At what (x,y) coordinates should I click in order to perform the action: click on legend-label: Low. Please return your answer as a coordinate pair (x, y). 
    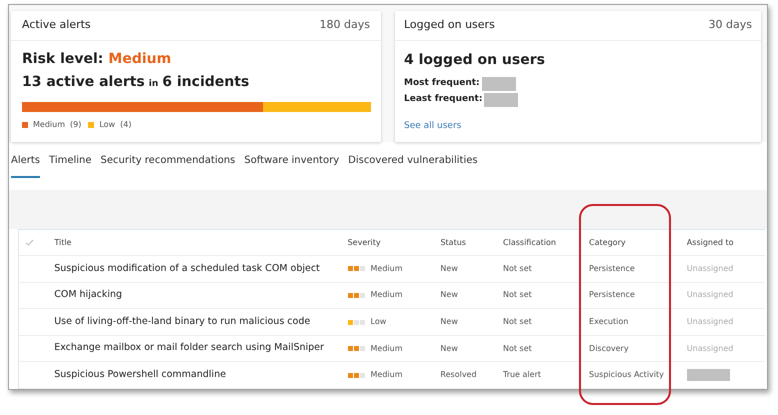
    Looking at the image, I should click on (107, 125).